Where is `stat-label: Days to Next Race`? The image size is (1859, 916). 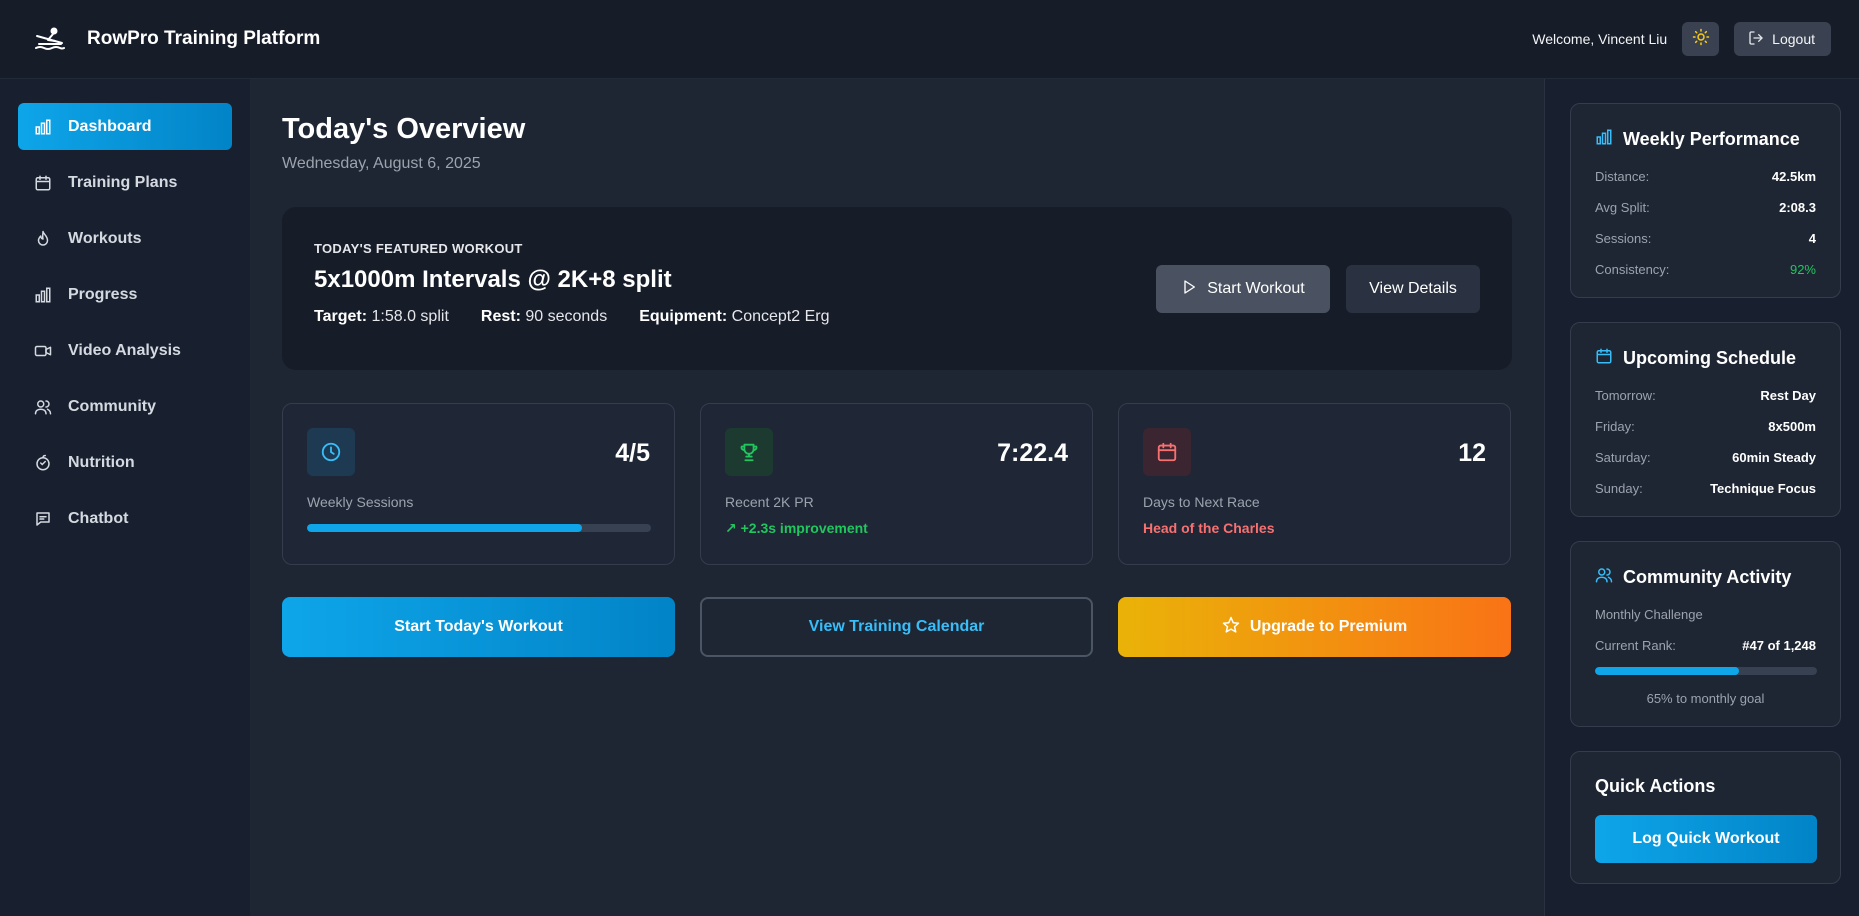 stat-label: Days to Next Race is located at coordinates (1201, 502).